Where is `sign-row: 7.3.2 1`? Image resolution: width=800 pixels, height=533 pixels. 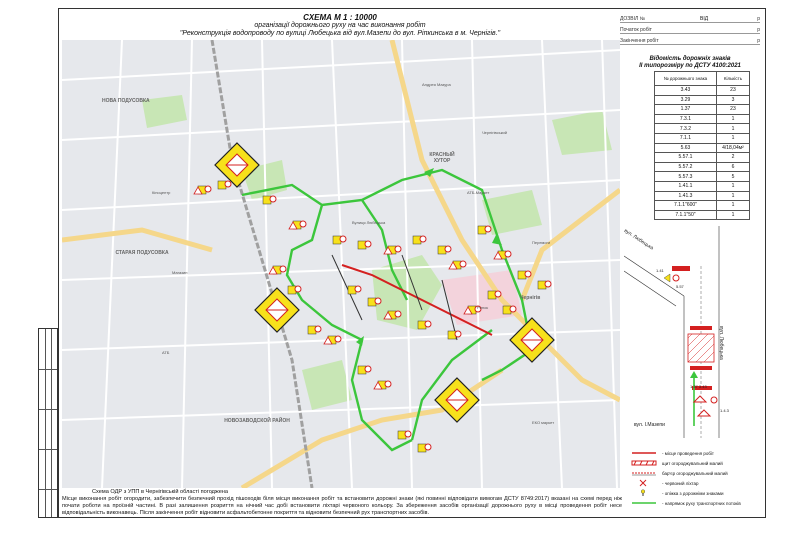
sign-row: 7.3.2 1 is located at coordinates (702, 128).